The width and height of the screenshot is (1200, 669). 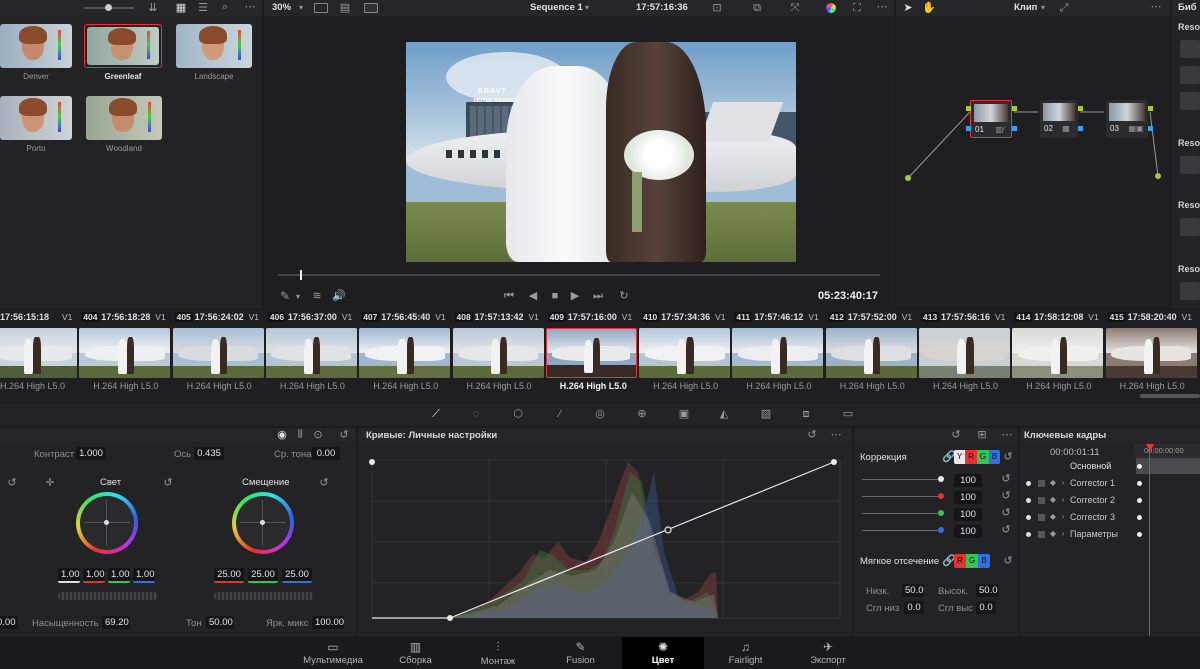 I want to click on correction-zoom-icon: ⊞, so click(x=982, y=435).